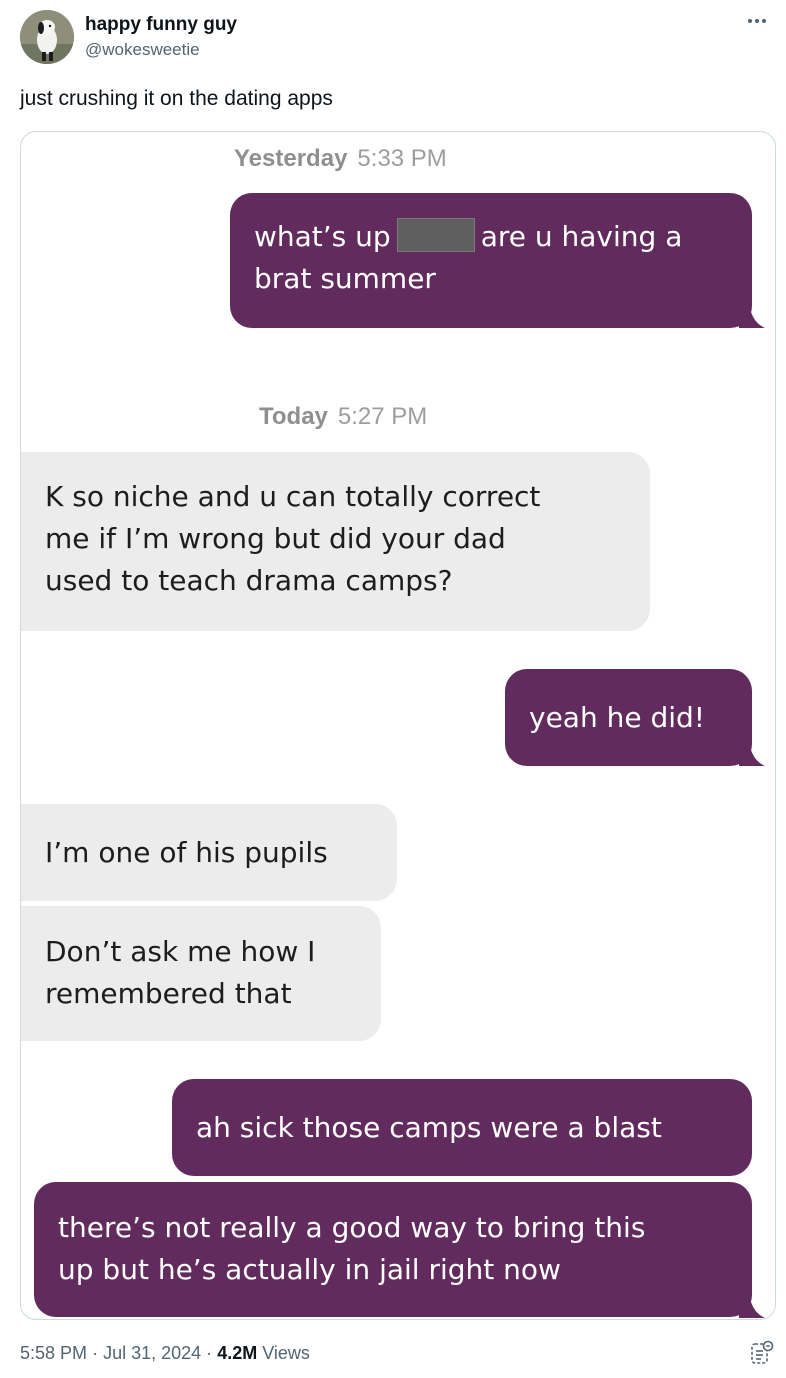 The width and height of the screenshot is (786, 1378). I want to click on chat-timestamp: Today 5:27 PM, so click(343, 417).